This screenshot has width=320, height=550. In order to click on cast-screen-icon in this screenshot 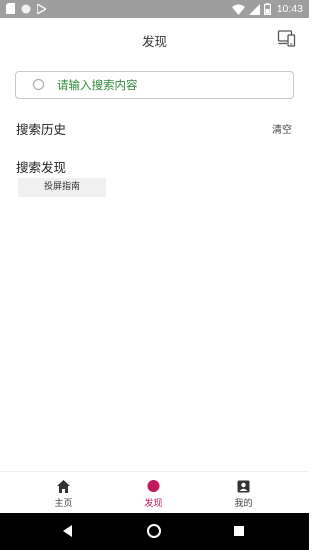, I will do `click(286, 38)`.